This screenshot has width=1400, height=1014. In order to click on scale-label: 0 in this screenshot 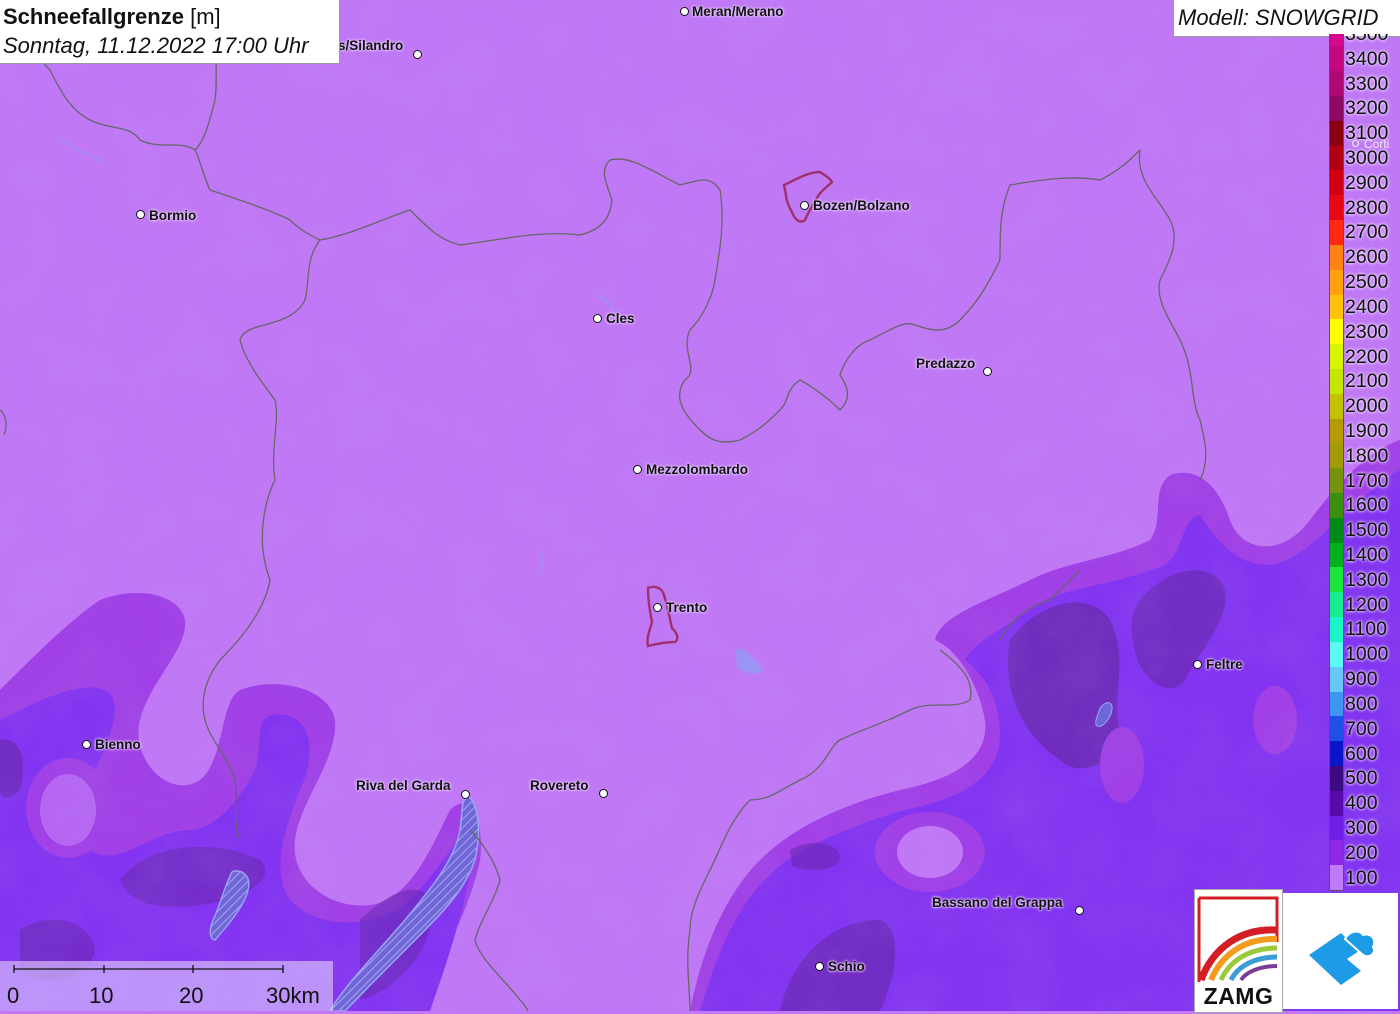, I will do `click(13, 995)`.